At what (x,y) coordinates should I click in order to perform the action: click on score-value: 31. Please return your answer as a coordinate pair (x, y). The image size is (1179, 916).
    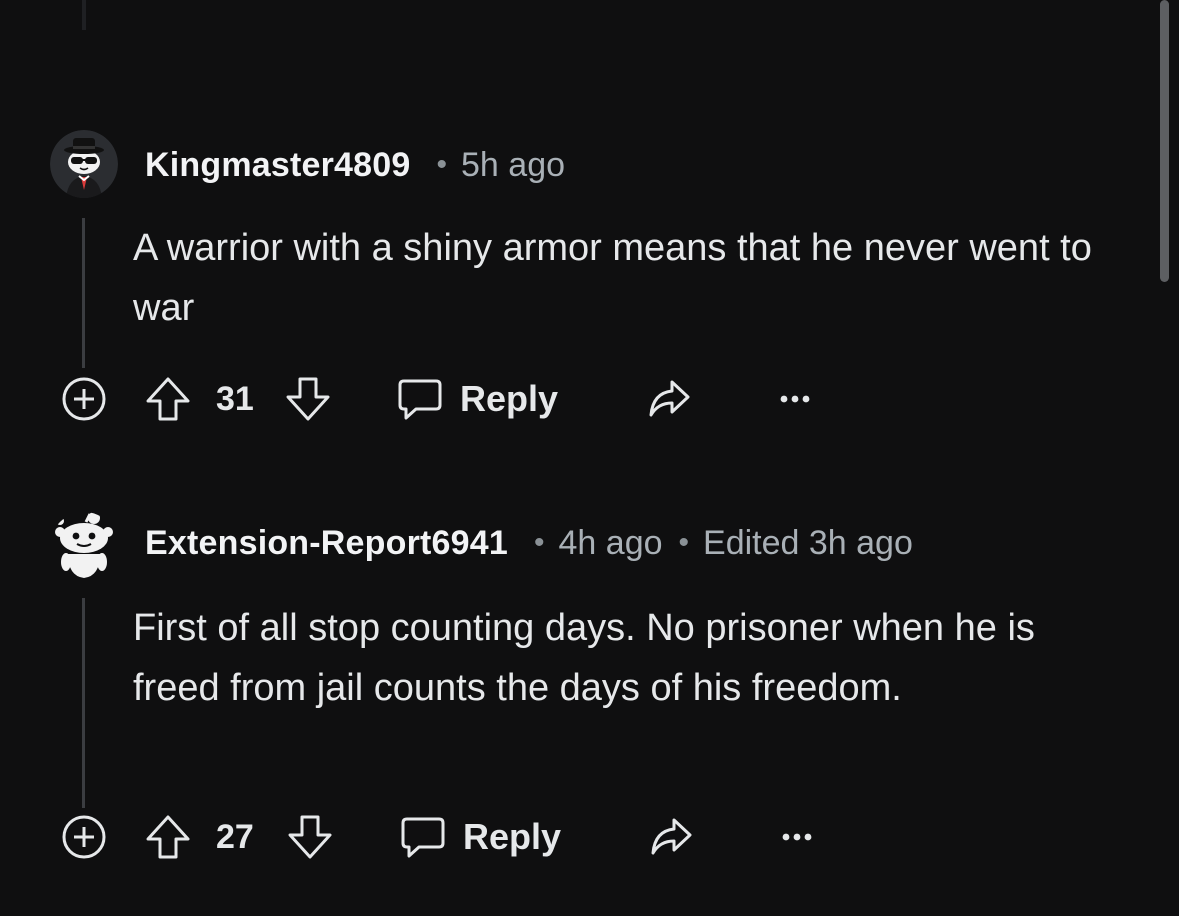
    Looking at the image, I should click on (235, 398).